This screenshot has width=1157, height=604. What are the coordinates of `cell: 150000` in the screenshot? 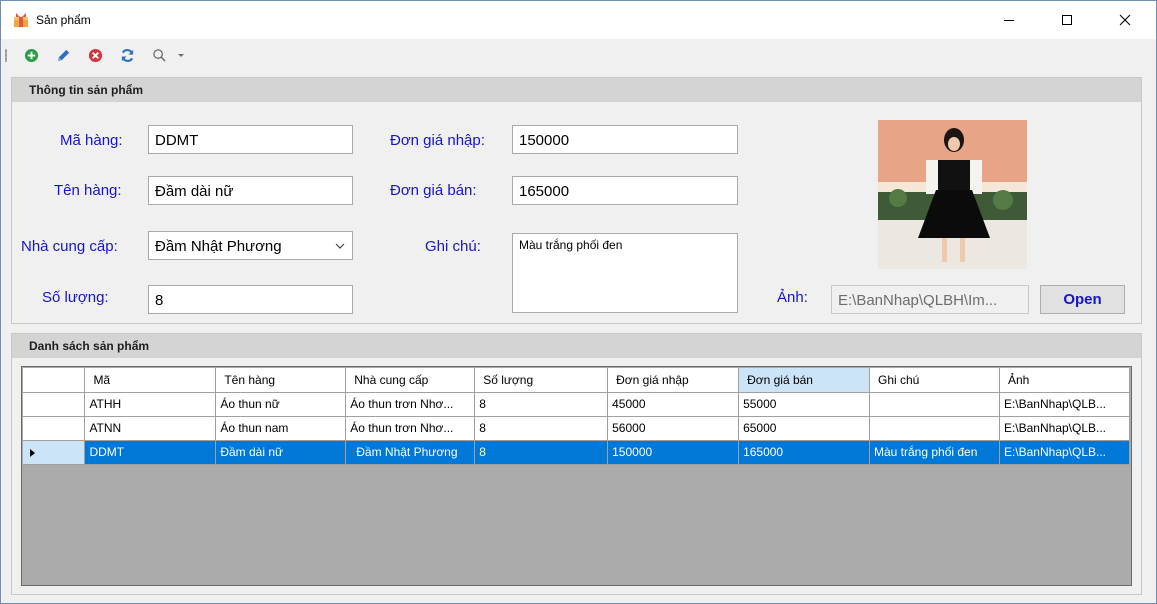 It's located at (673, 452).